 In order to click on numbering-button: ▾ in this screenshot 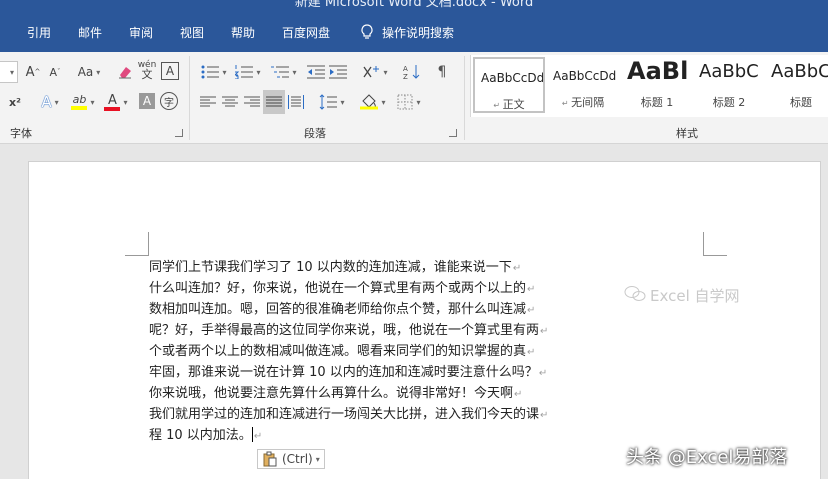, I will do `click(248, 72)`.